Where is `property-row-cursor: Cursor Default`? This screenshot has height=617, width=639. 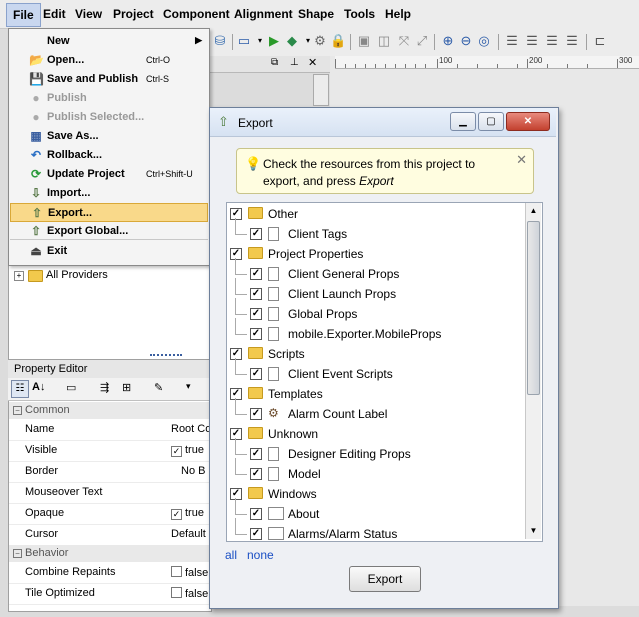 property-row-cursor: Cursor Default is located at coordinates (109, 535).